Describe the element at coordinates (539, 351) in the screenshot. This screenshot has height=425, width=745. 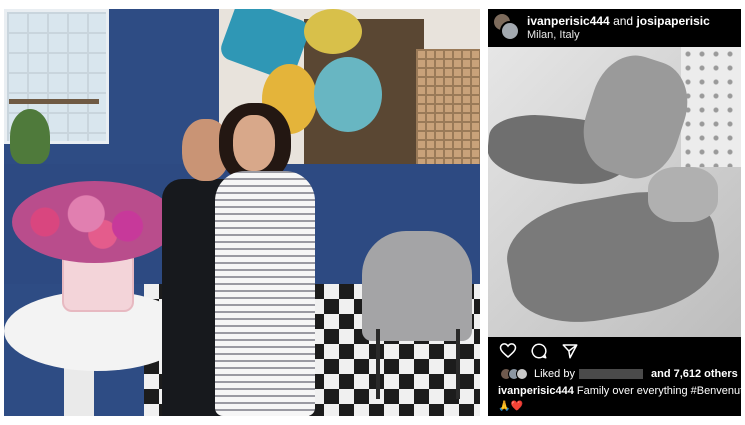
I see `comment-icon` at that location.